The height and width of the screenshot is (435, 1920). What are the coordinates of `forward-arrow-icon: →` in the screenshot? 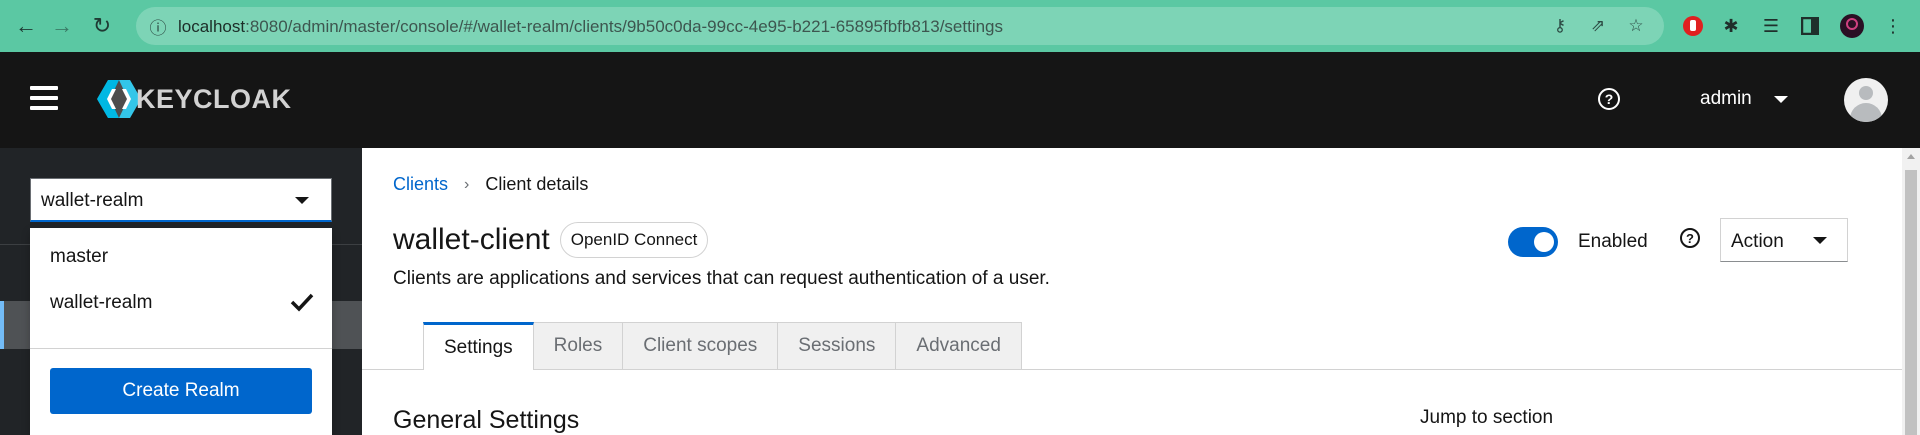 It's located at (62, 26).